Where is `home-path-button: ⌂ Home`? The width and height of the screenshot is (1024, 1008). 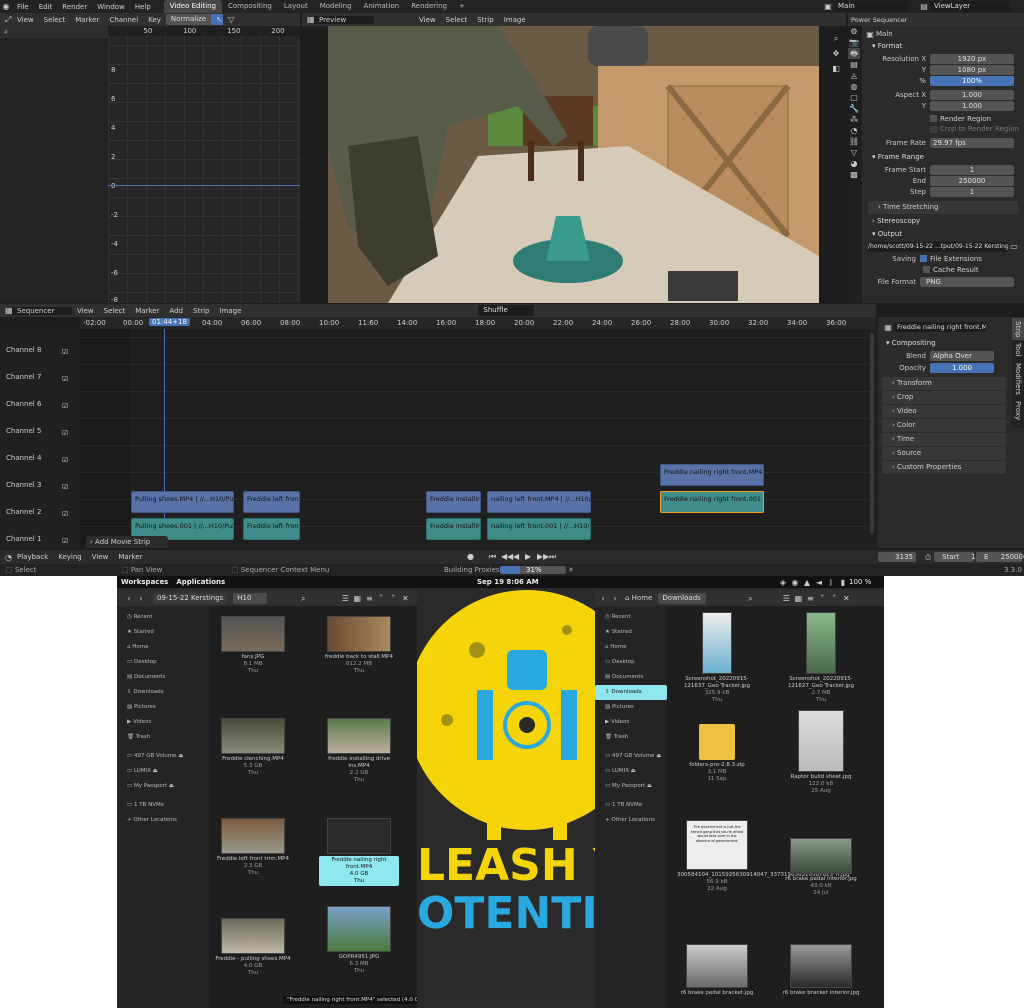 home-path-button: ⌂ Home is located at coordinates (638, 598).